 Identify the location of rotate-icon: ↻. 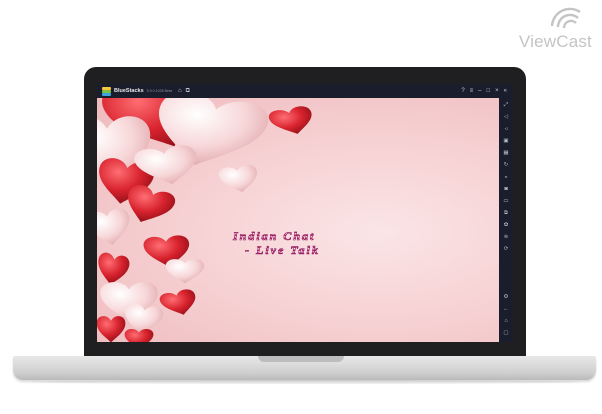
(506, 166).